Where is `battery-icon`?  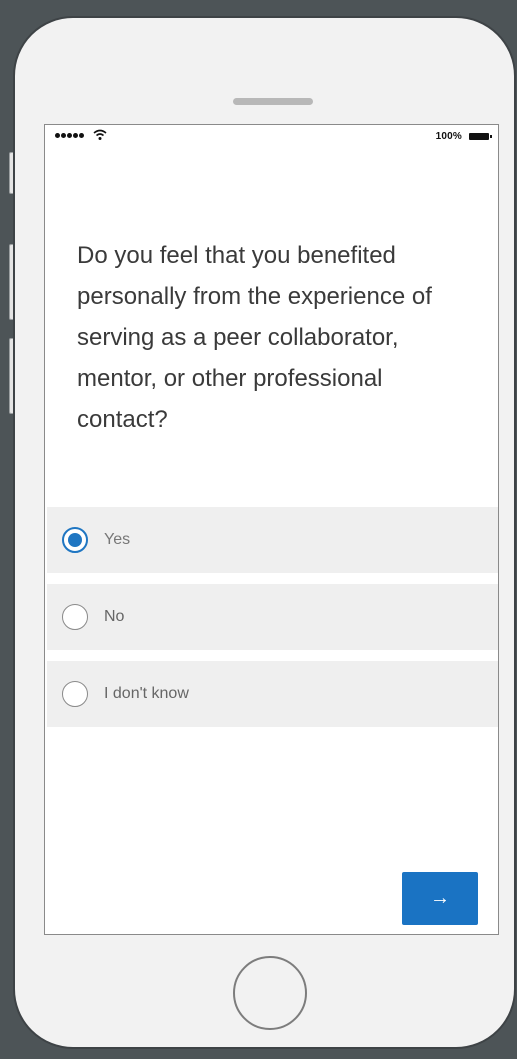
battery-icon is located at coordinates (480, 136).